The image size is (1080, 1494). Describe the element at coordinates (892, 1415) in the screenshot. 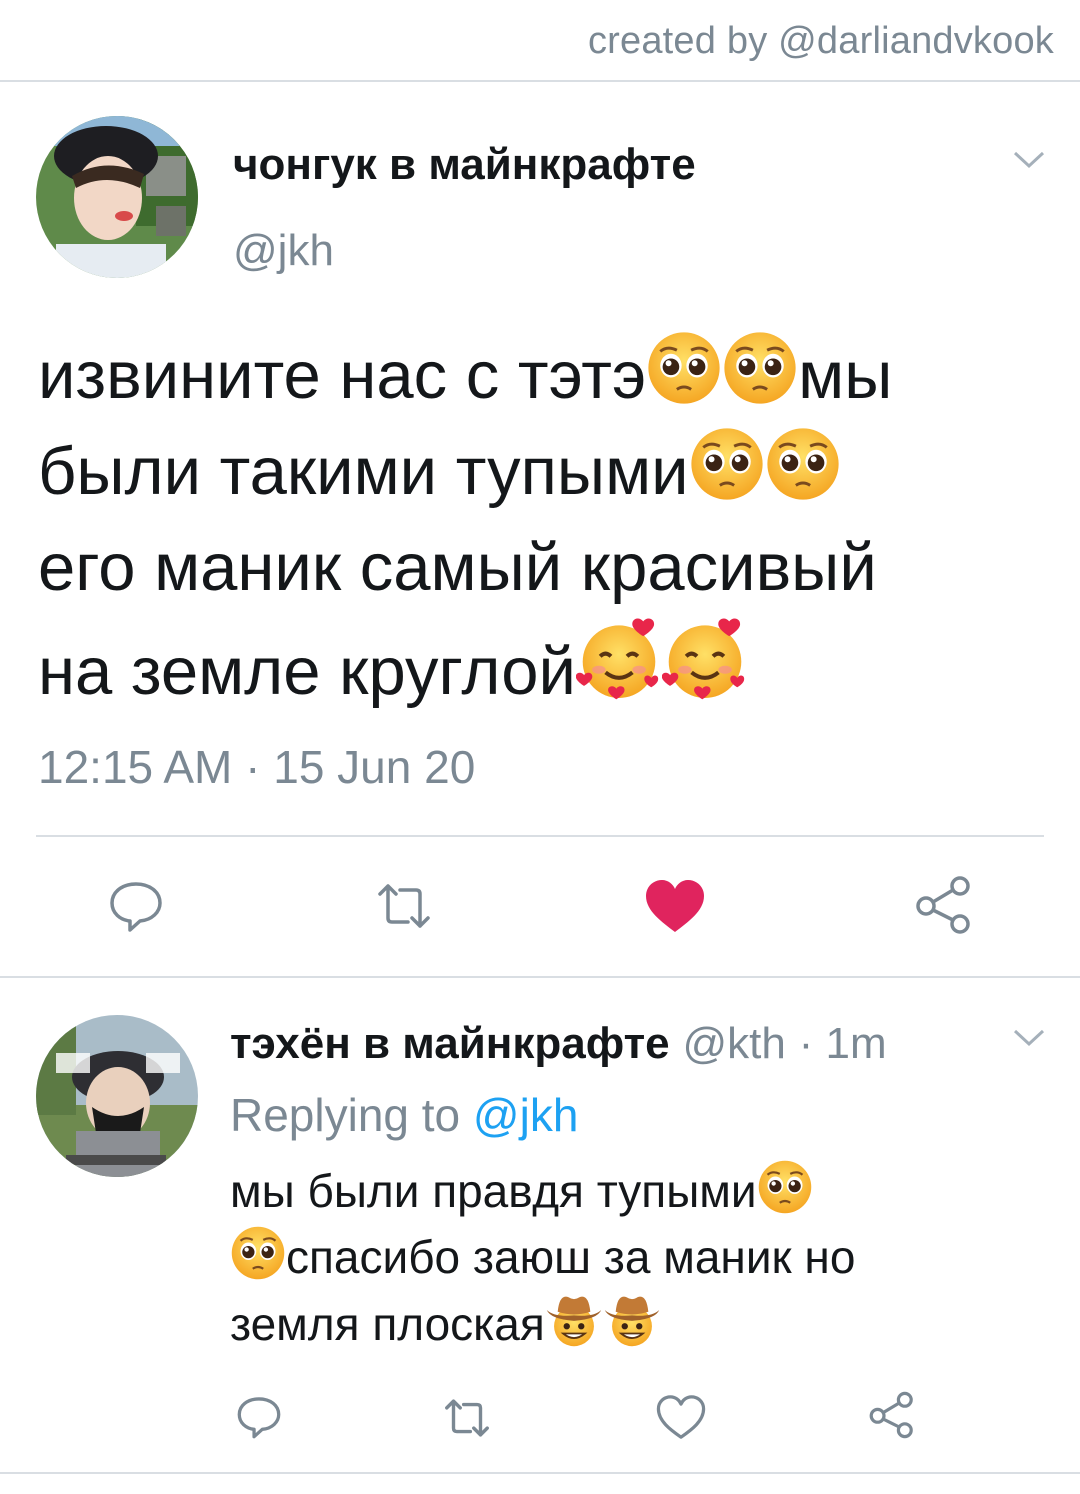

I see `reply-share-icon` at that location.